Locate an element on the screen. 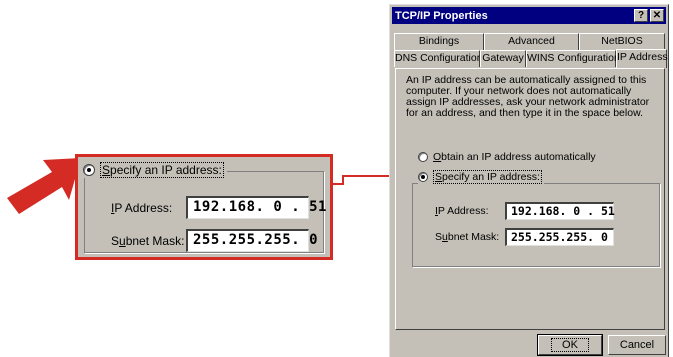 The height and width of the screenshot is (357, 673). help-button: ? is located at coordinates (641, 15).